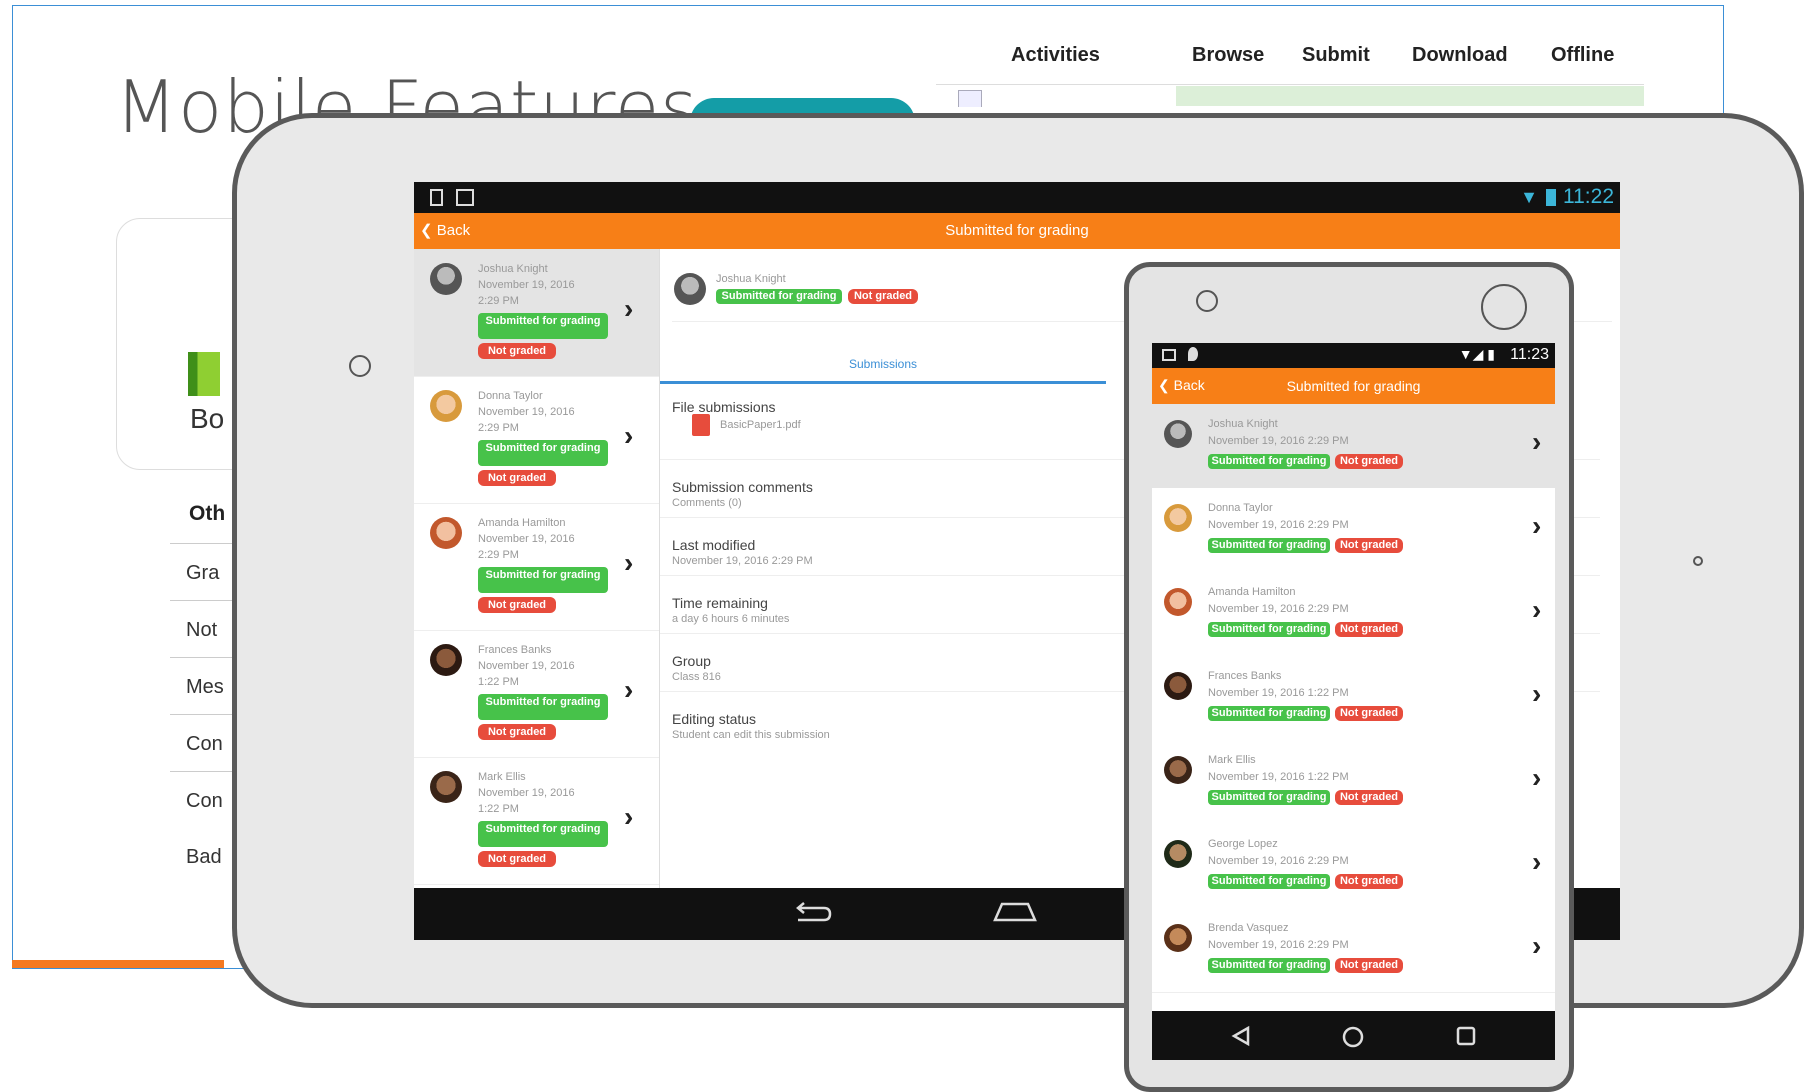  Describe the element at coordinates (1504, 307) in the screenshot. I see `phone-camera` at that location.